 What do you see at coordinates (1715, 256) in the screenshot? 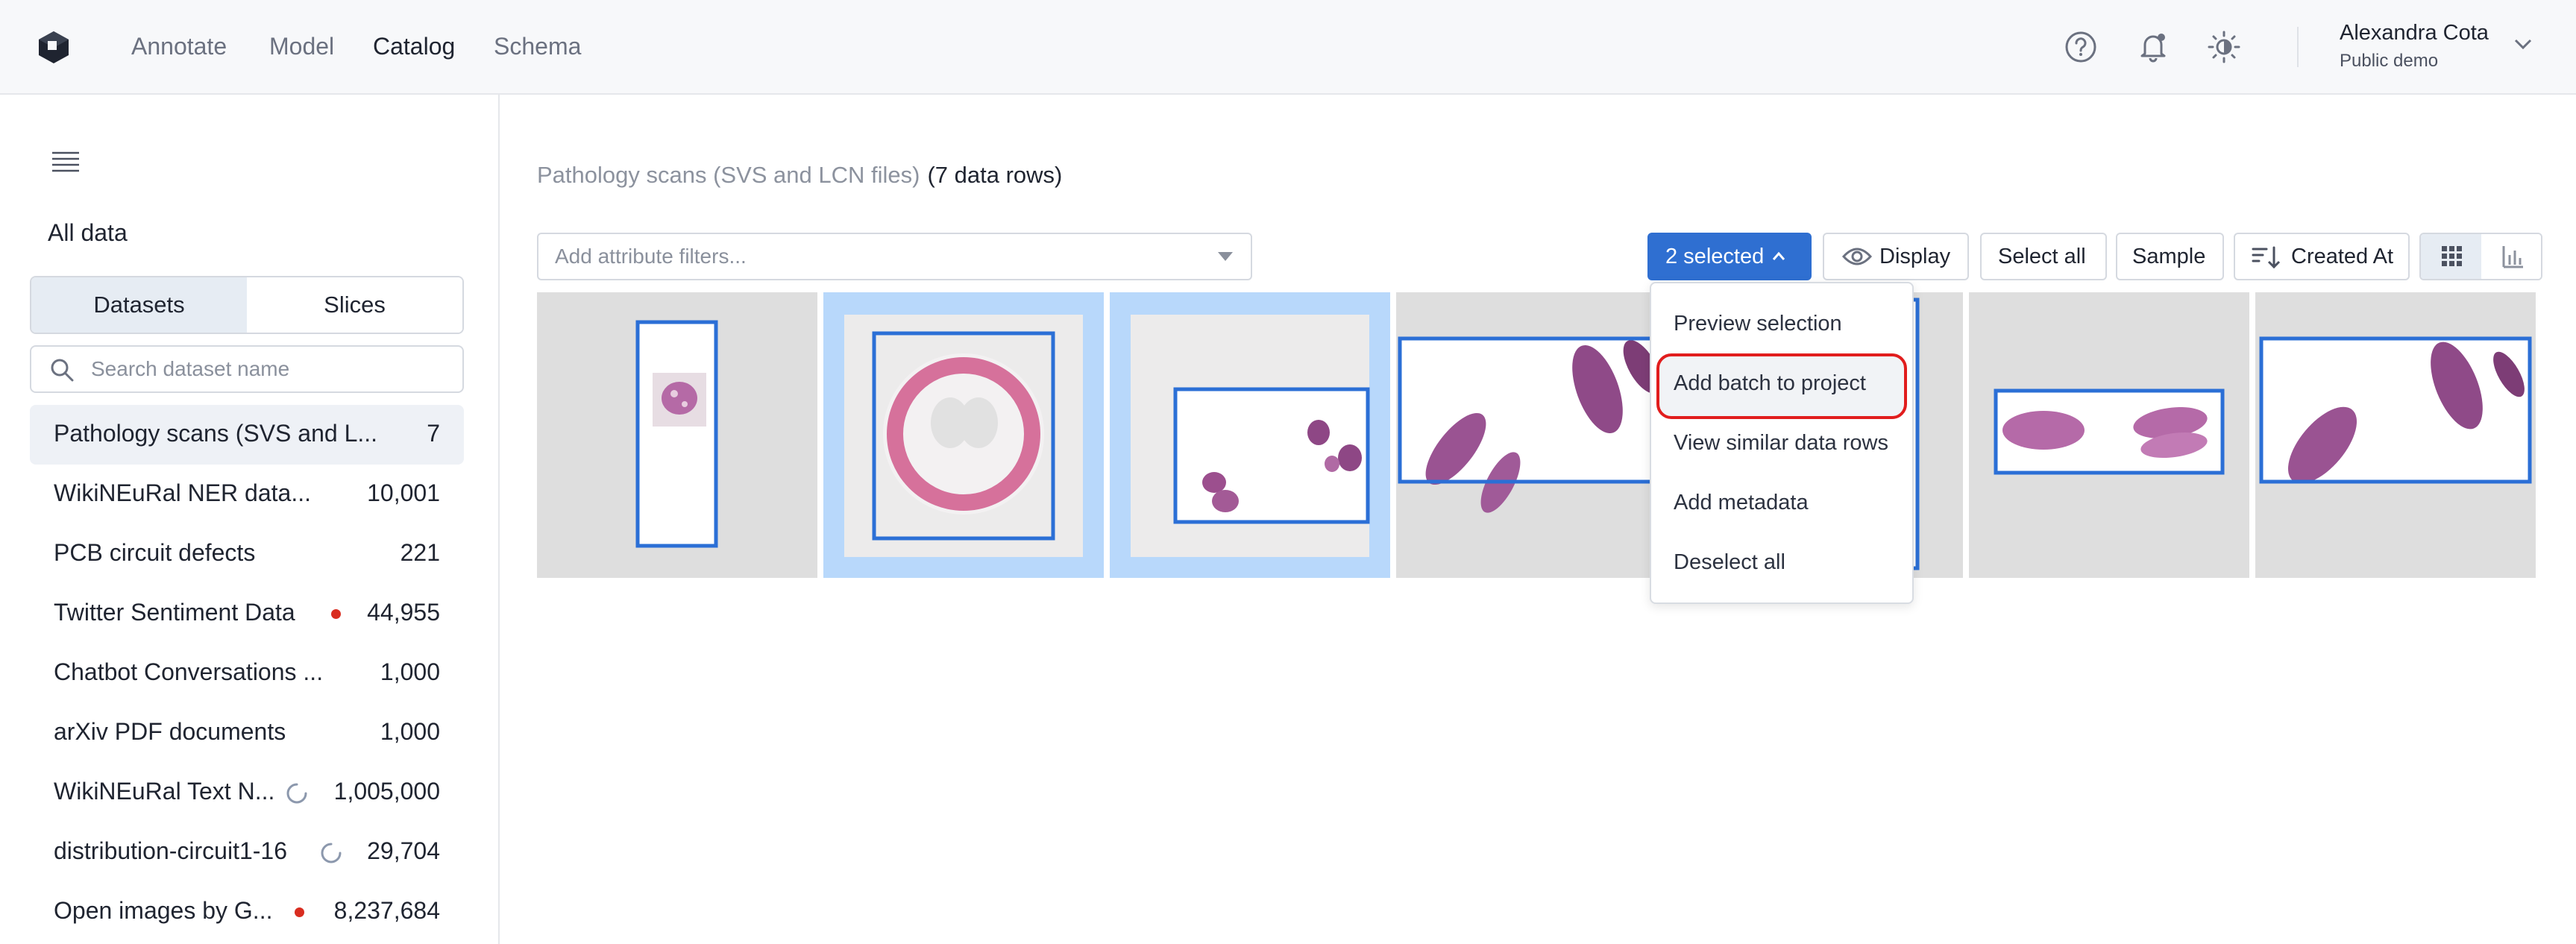
I see `selected-count-label: 2 selected` at bounding box center [1715, 256].